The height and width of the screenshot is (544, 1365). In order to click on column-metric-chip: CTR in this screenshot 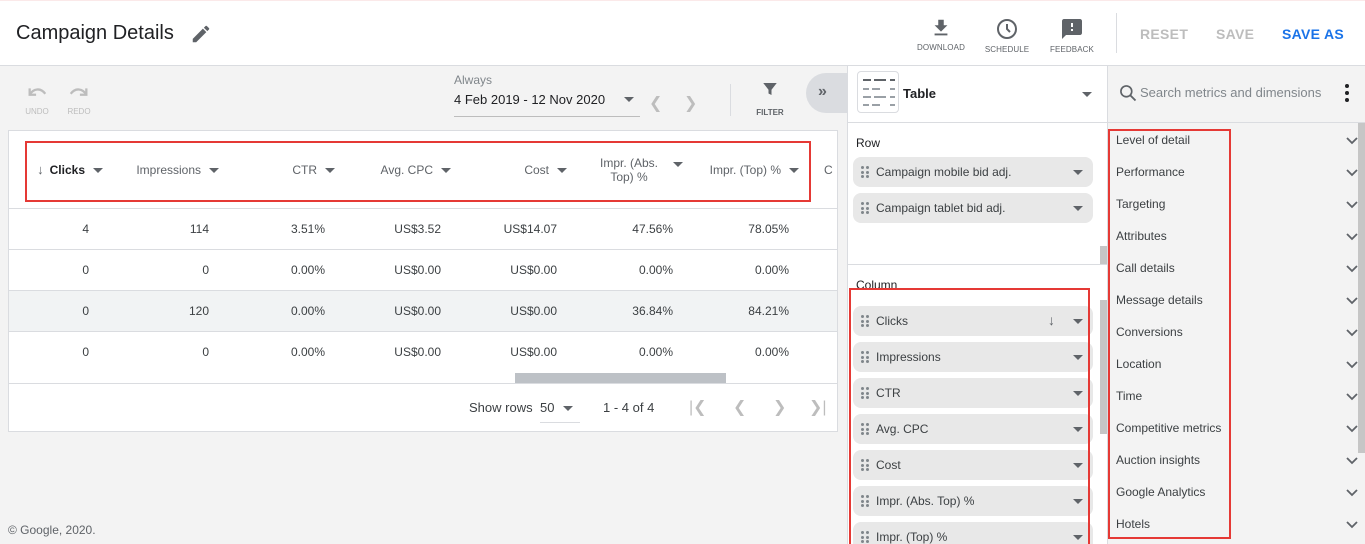, I will do `click(973, 393)`.